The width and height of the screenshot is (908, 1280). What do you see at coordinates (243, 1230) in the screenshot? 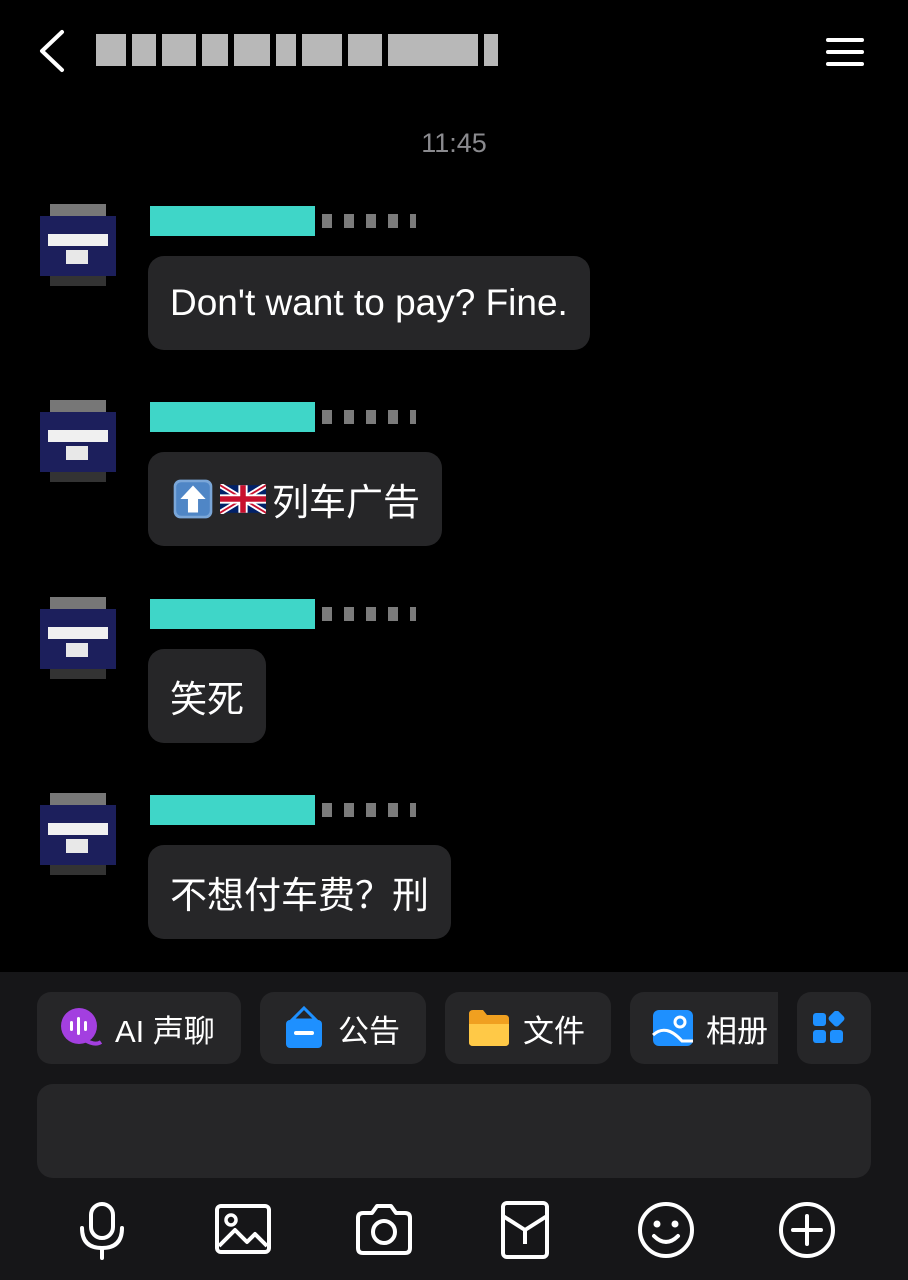
I see `image-icon` at bounding box center [243, 1230].